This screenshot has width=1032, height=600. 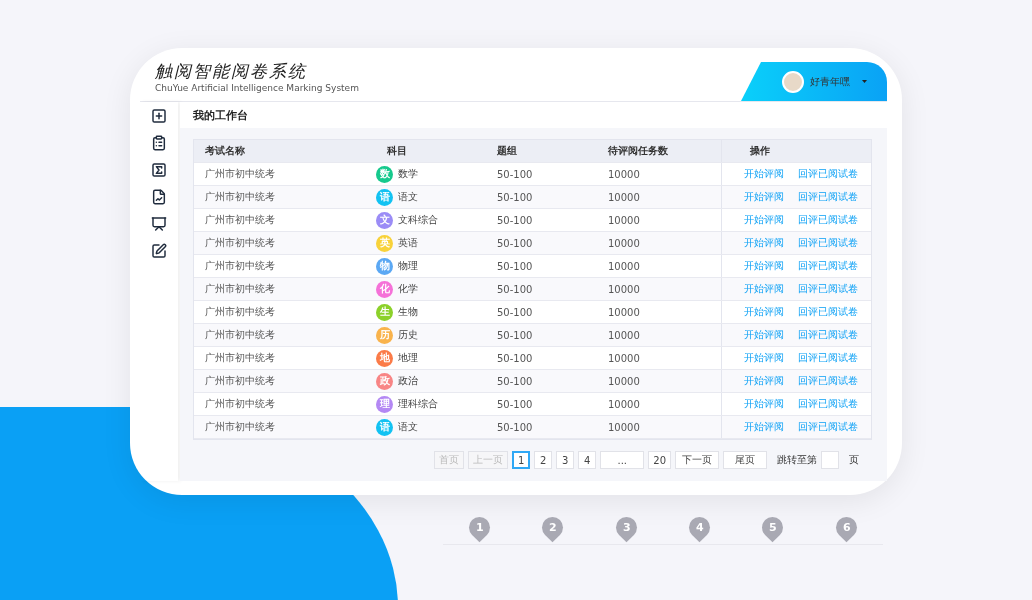 I want to click on page-button: 2, so click(x=543, y=460).